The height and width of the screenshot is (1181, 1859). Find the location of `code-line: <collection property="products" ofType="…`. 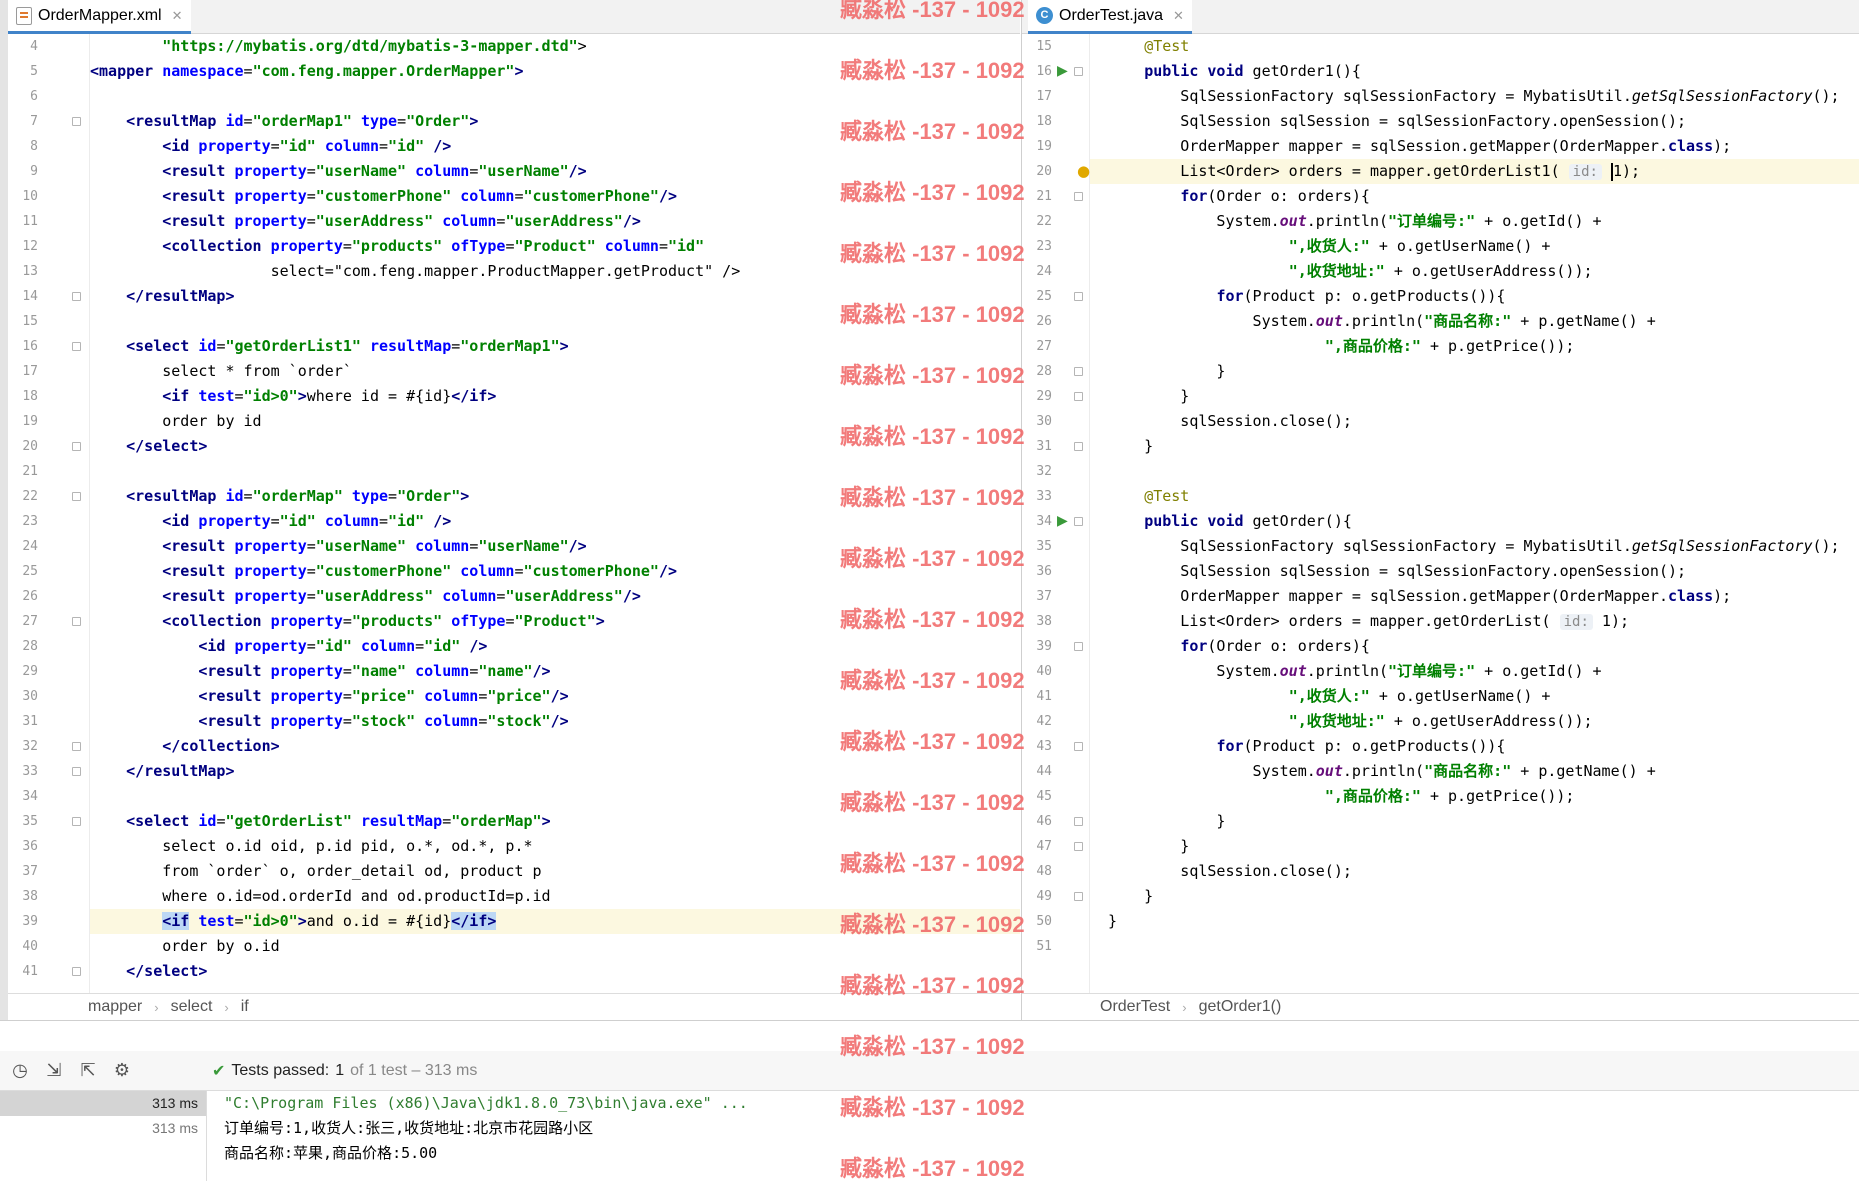

code-line: <collection property="products" ofType="… is located at coordinates (555, 246).